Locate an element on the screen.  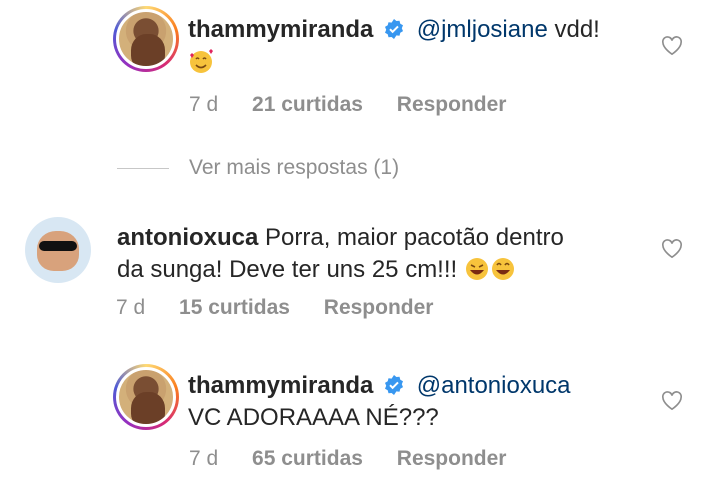
view-more-label: Ver mais respostas (1) is located at coordinates (294, 168).